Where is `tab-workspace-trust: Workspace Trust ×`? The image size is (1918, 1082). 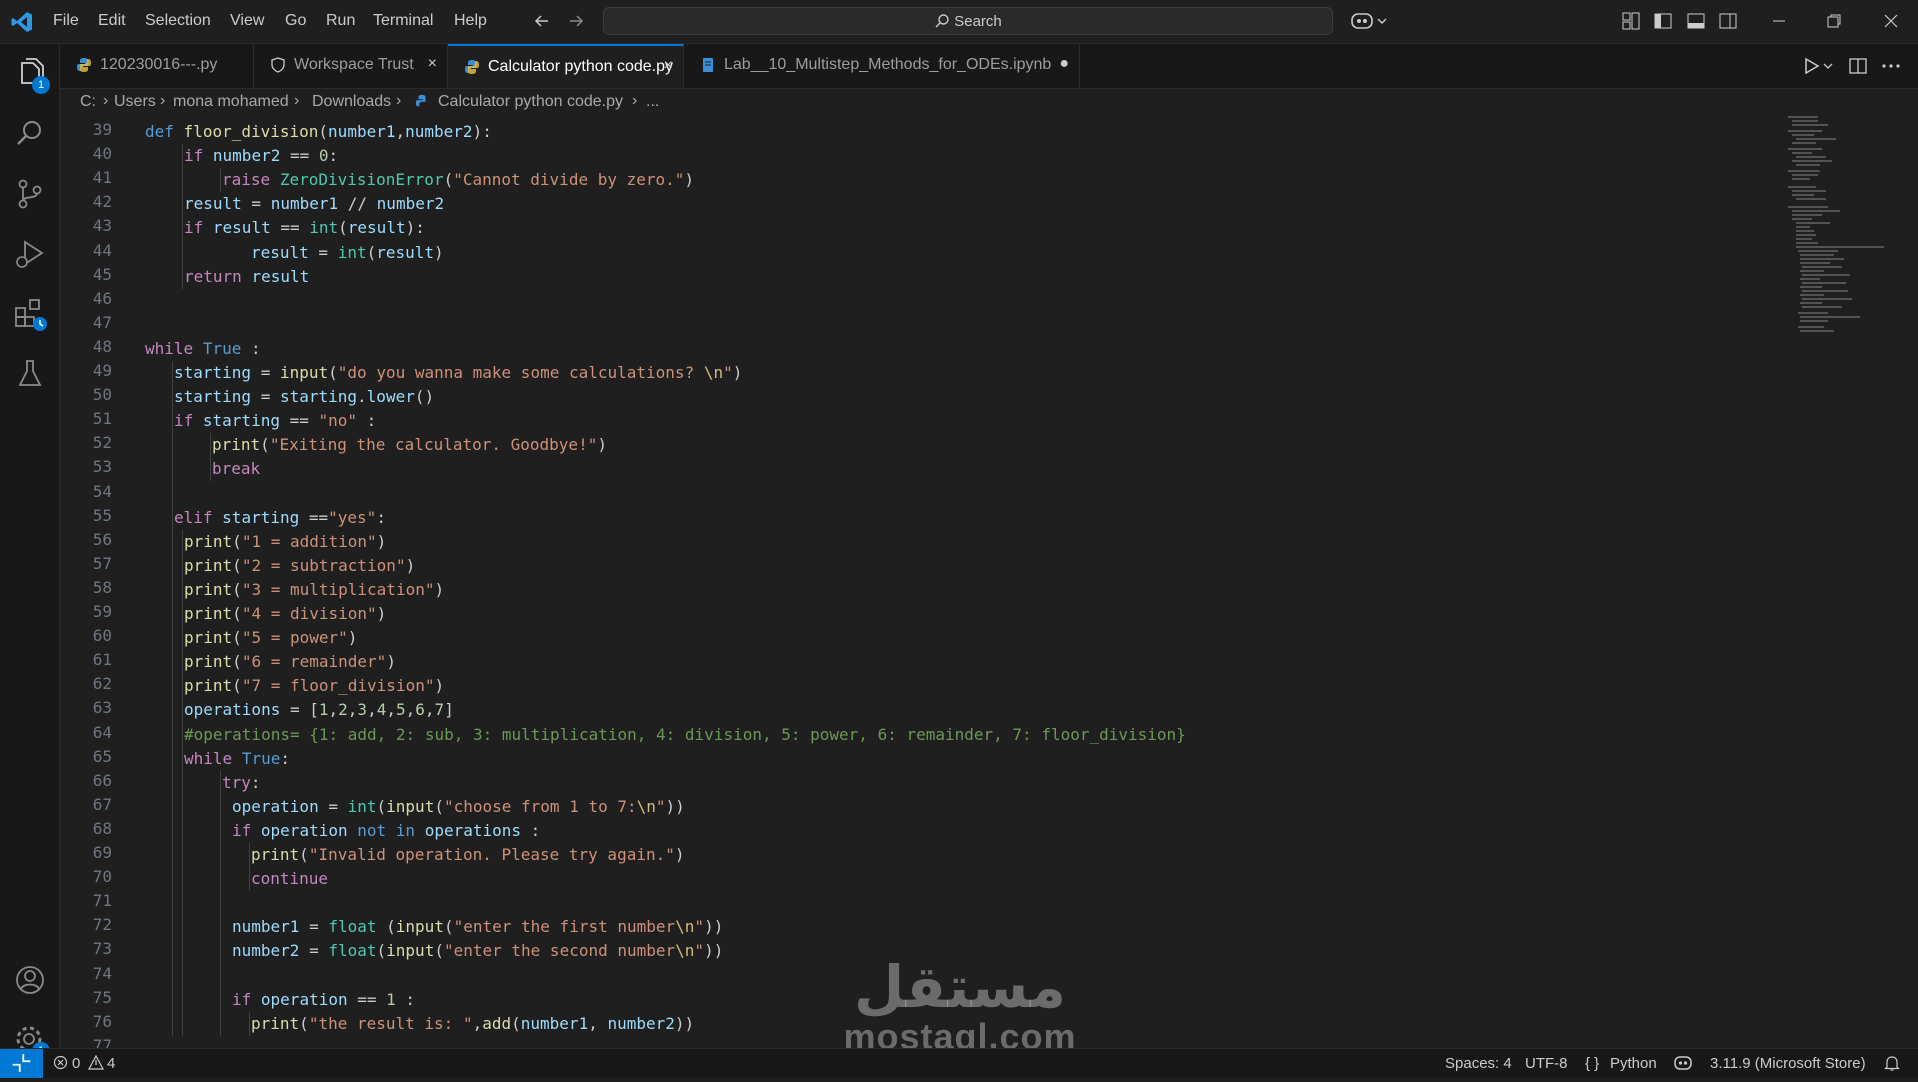 tab-workspace-trust: Workspace Trust × is located at coordinates (351, 66).